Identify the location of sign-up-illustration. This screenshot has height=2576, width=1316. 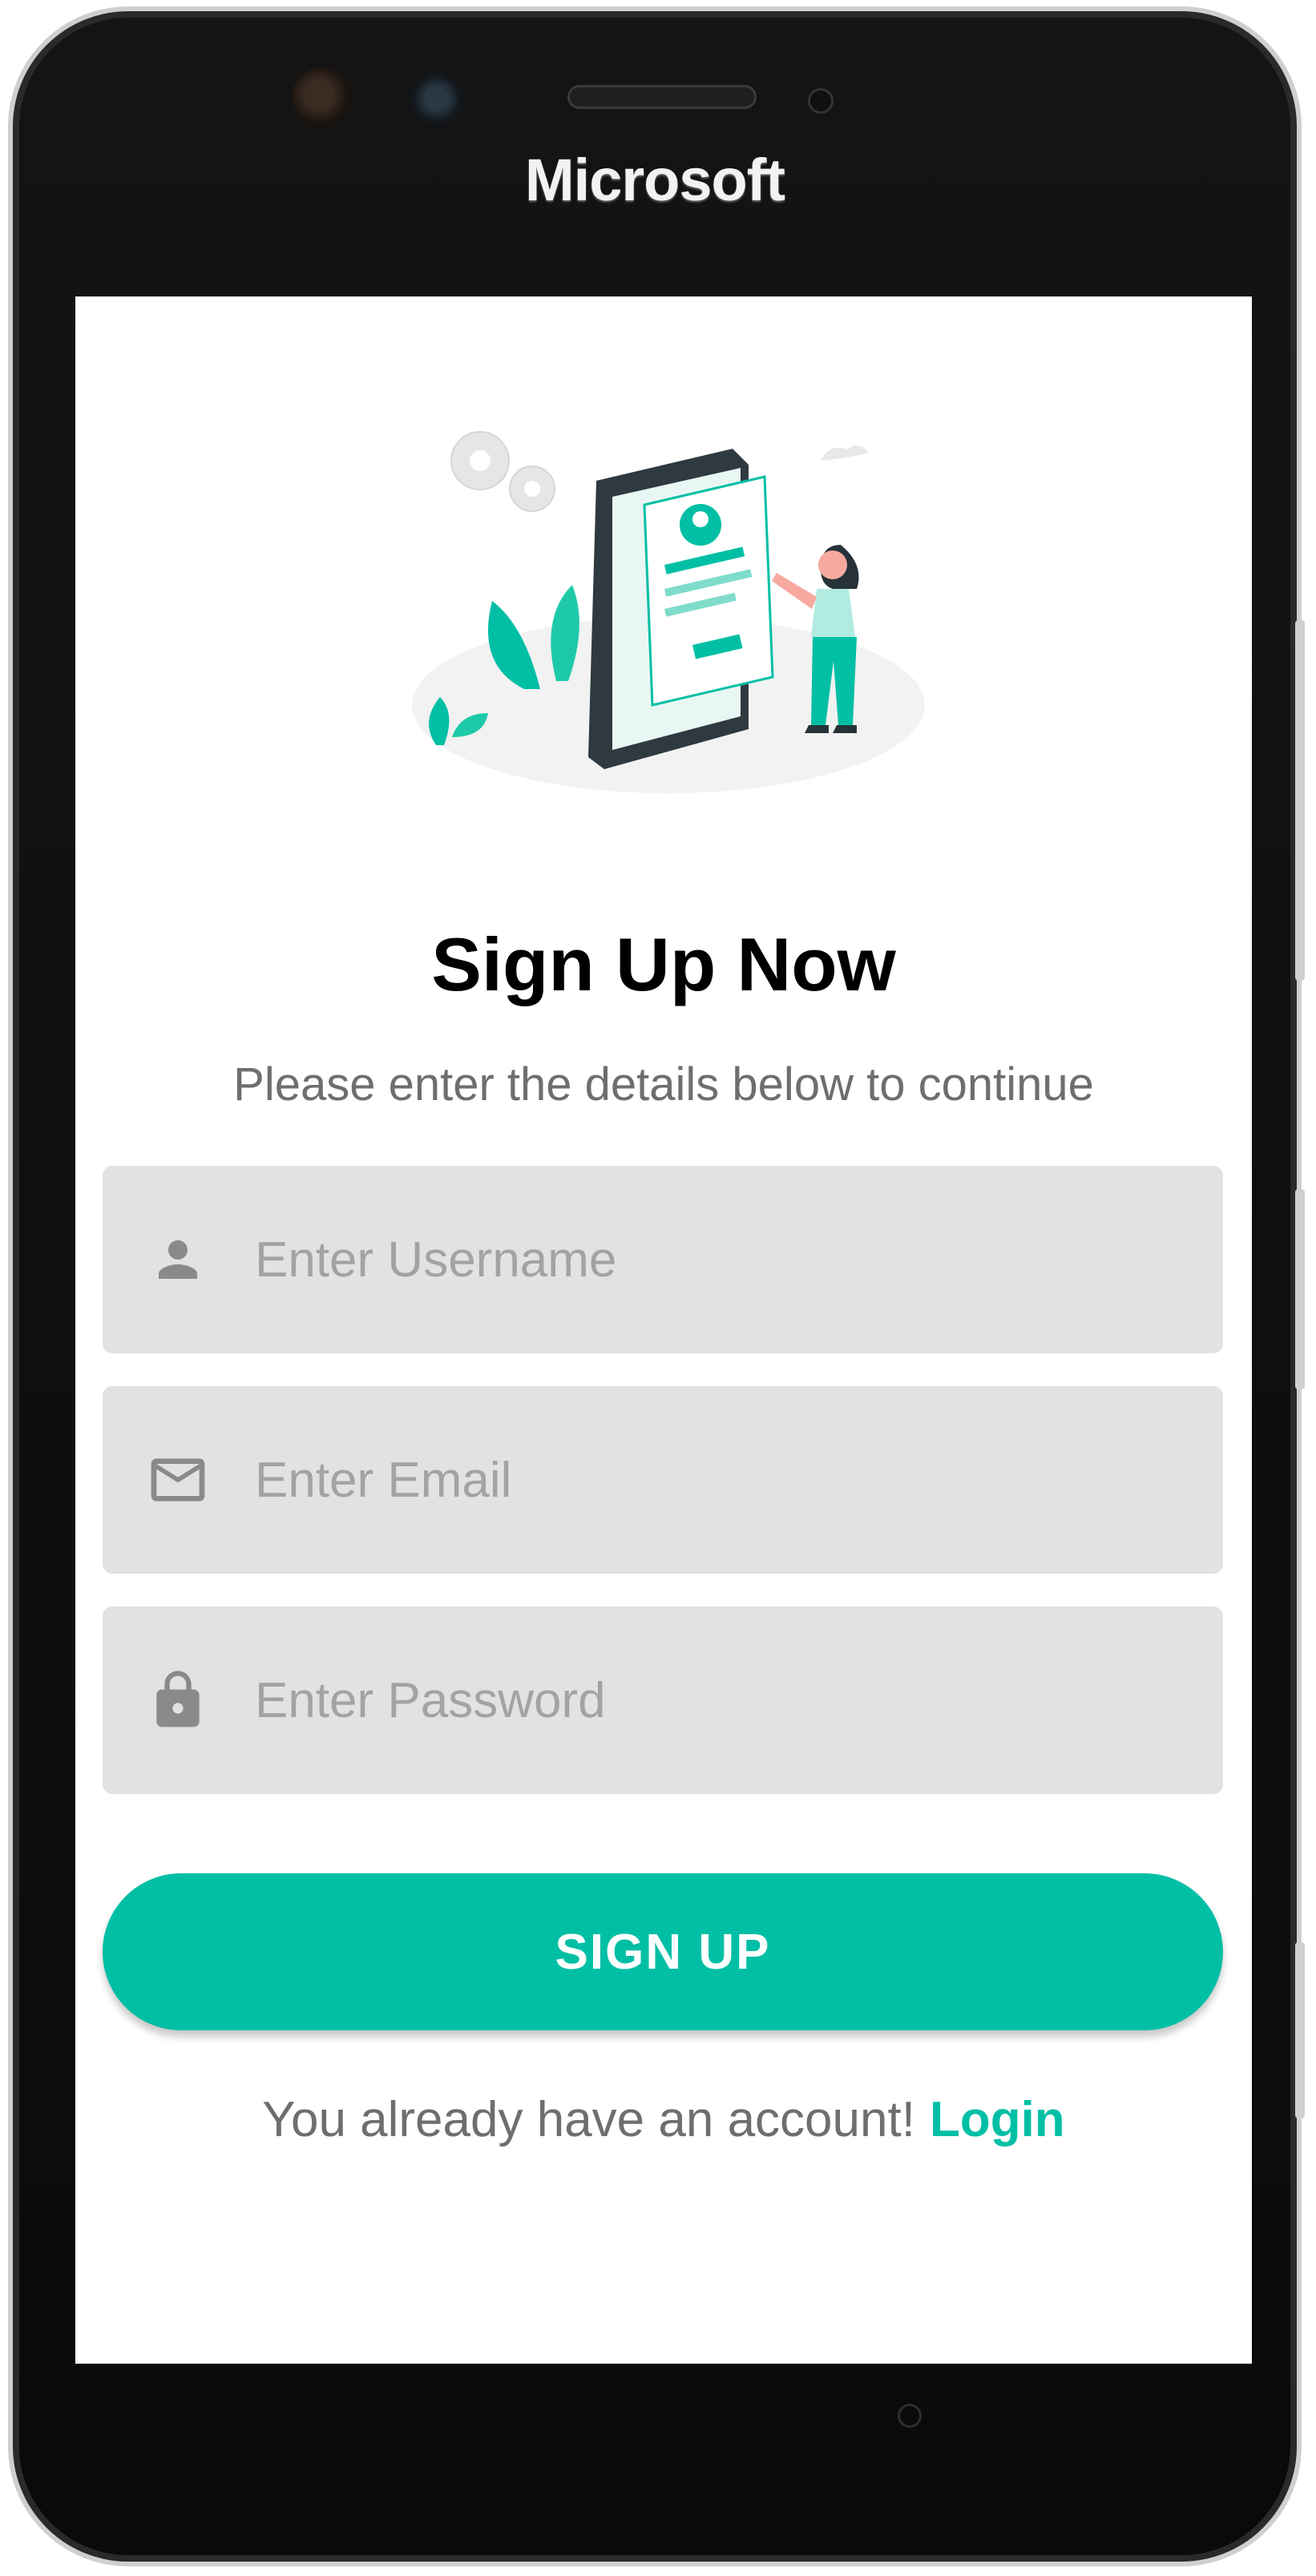
(668, 612).